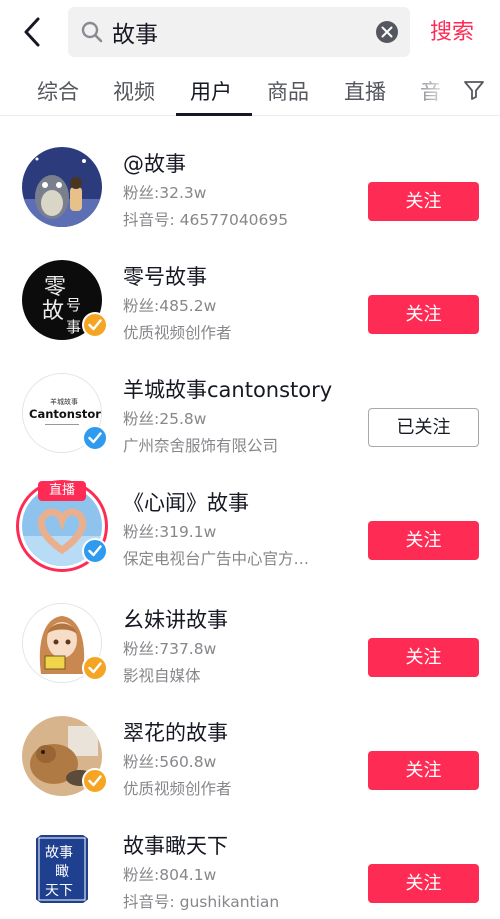 The height and width of the screenshot is (919, 500). Describe the element at coordinates (288, 91) in the screenshot. I see `tab-products: 商品` at that location.